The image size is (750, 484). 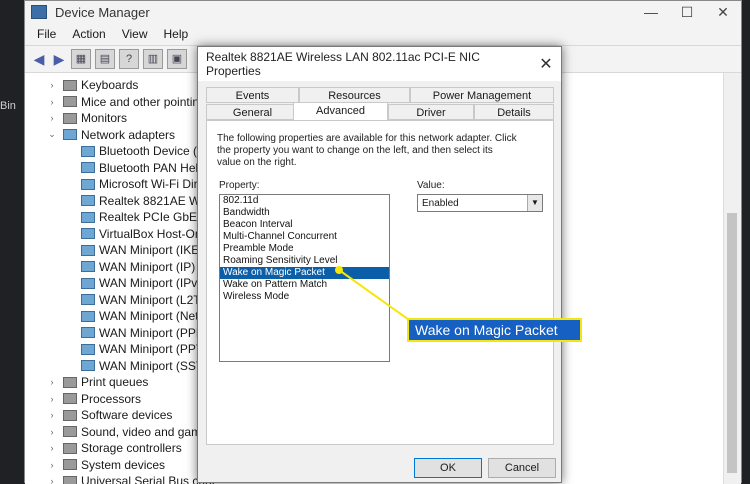 What do you see at coordinates (126, 102) in the screenshot?
I see `tree-category: ›Mice and other pointing` at bounding box center [126, 102].